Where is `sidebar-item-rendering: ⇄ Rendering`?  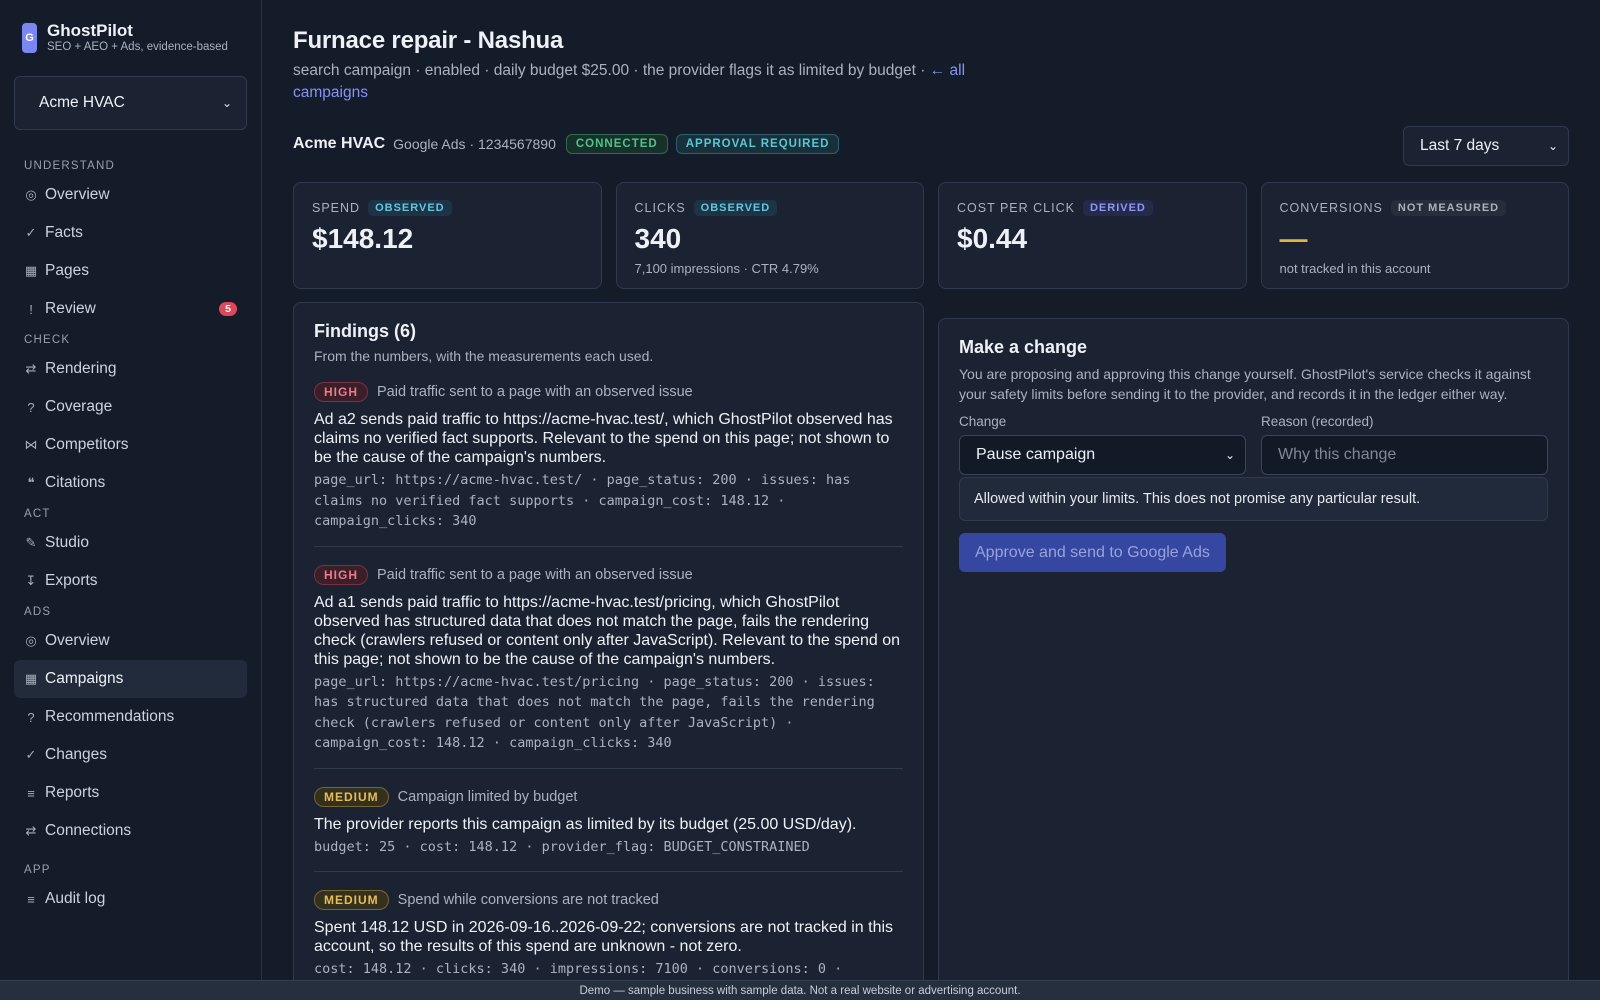 sidebar-item-rendering: ⇄ Rendering is located at coordinates (130, 369).